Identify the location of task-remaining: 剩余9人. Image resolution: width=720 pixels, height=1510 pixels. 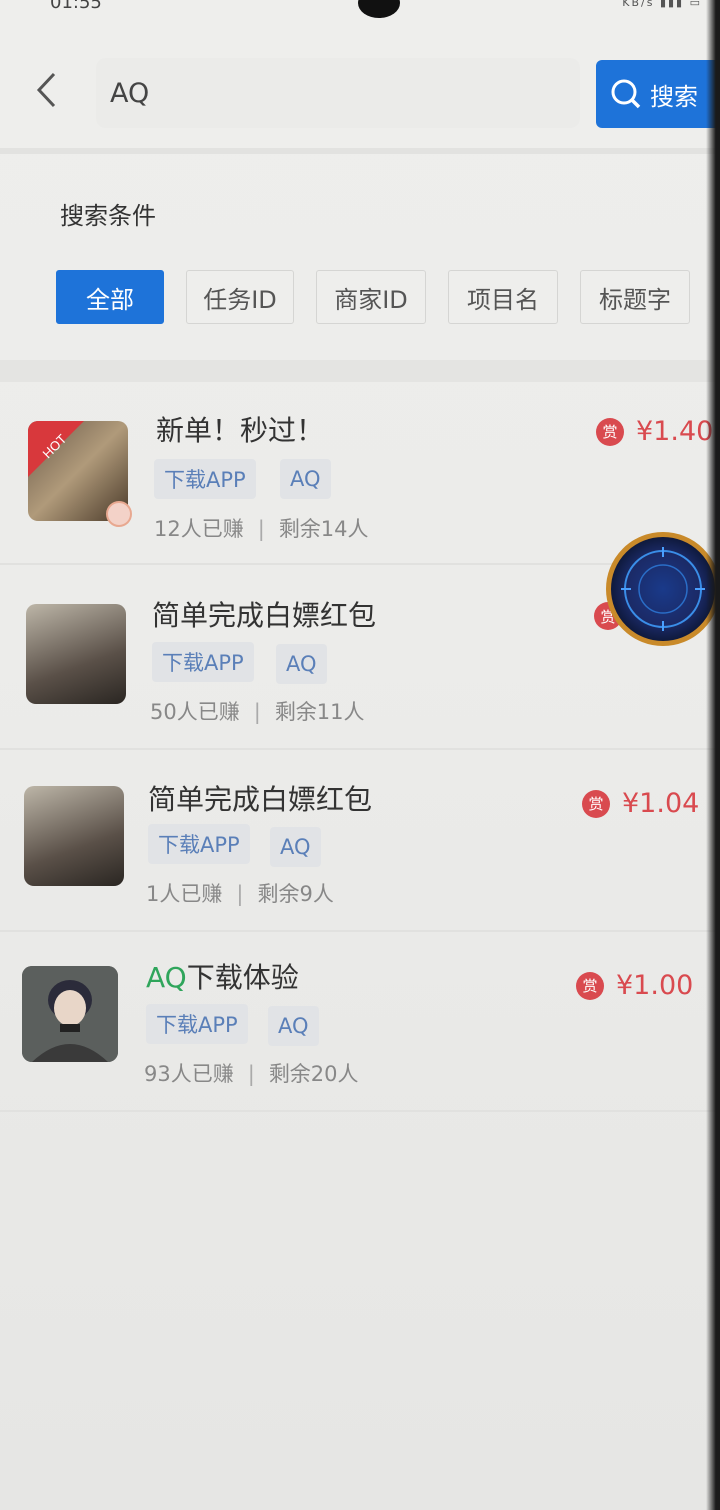
(295, 894).